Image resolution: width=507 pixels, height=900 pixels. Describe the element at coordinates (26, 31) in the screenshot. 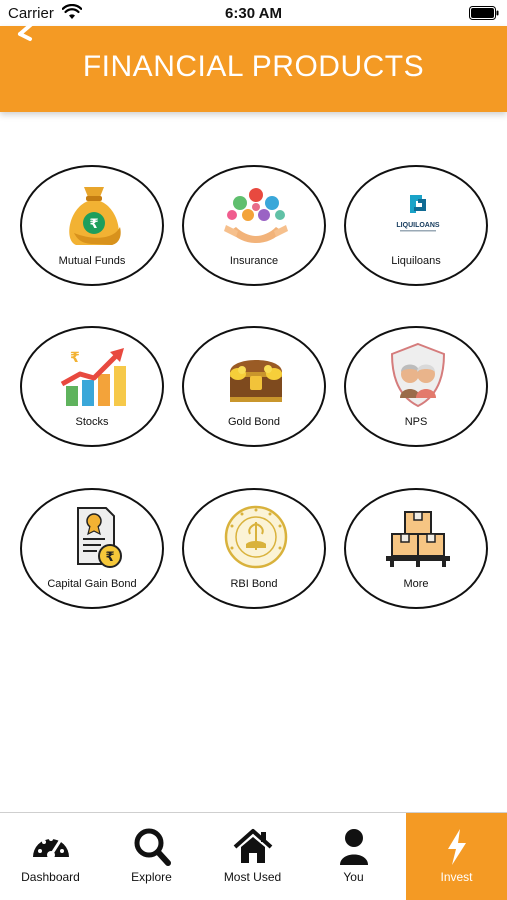

I see `back-arrow-icon` at that location.